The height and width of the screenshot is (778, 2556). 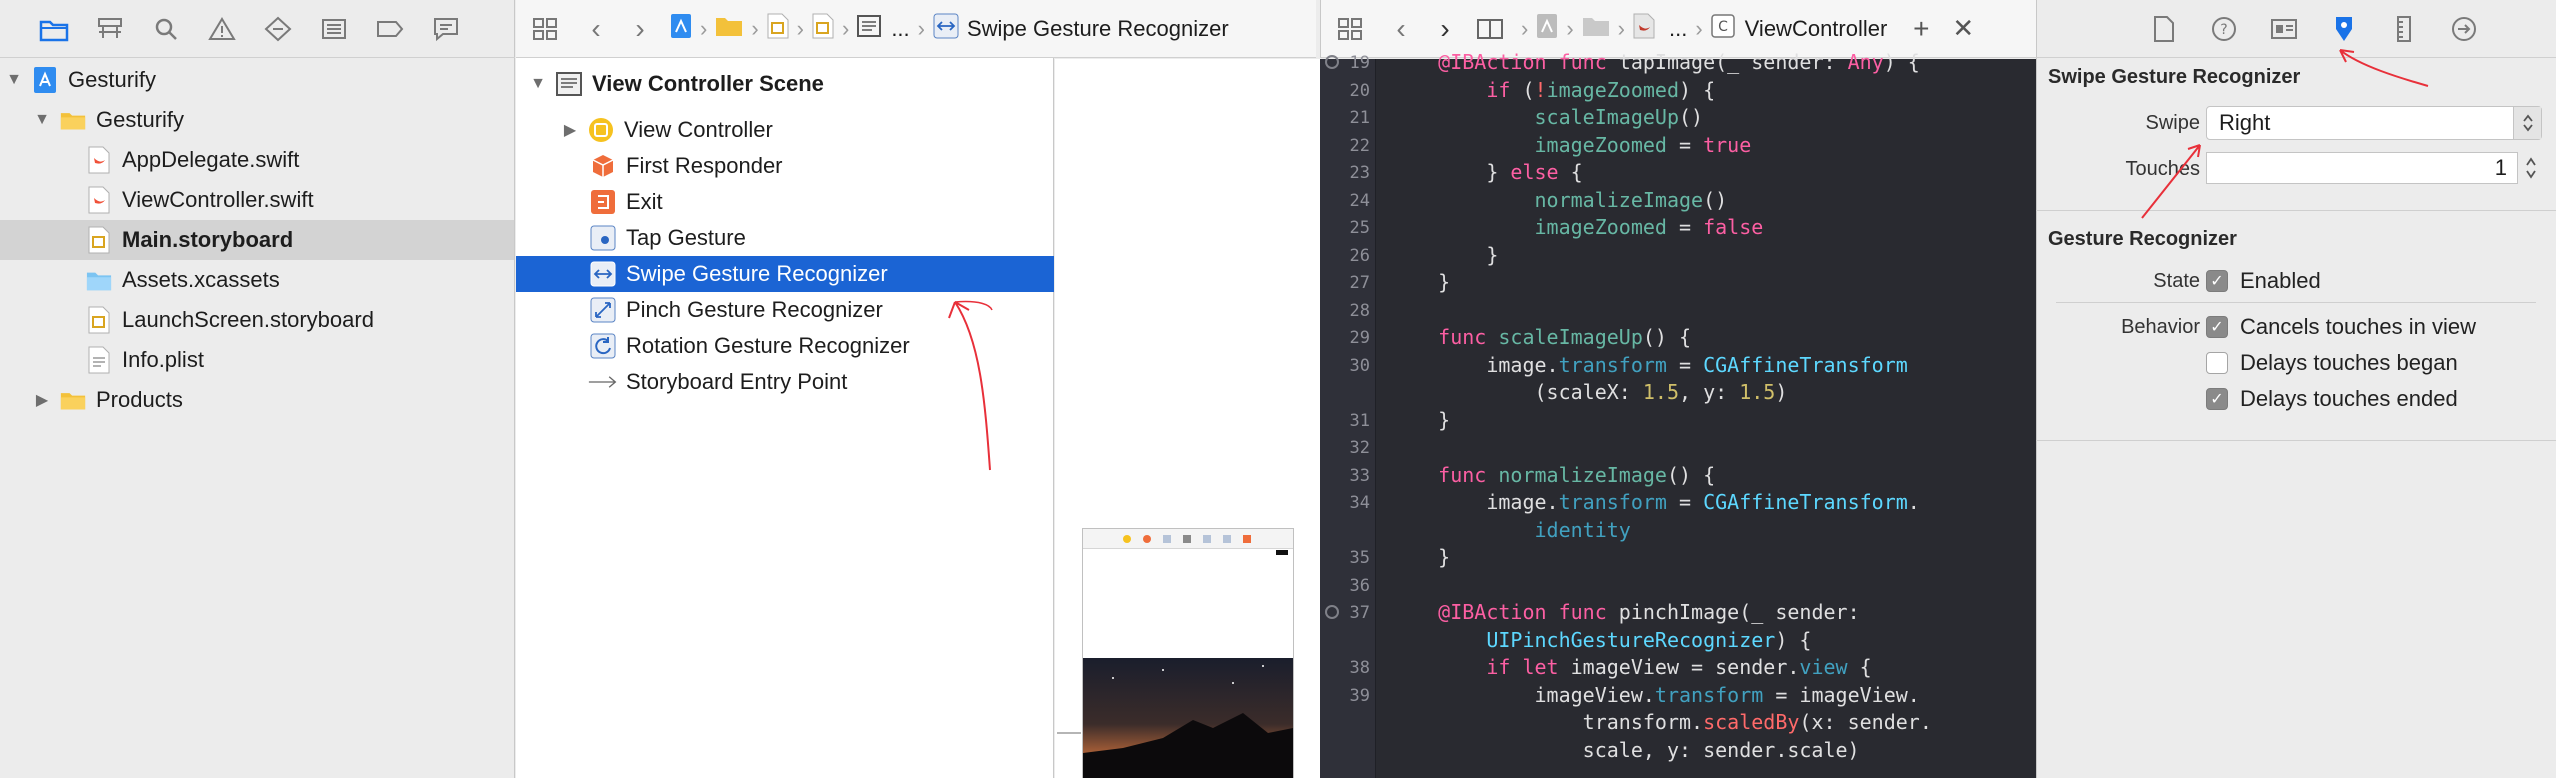 What do you see at coordinates (257, 320) in the screenshot?
I see `tree-item-file: LaunchScreen.storyboard` at bounding box center [257, 320].